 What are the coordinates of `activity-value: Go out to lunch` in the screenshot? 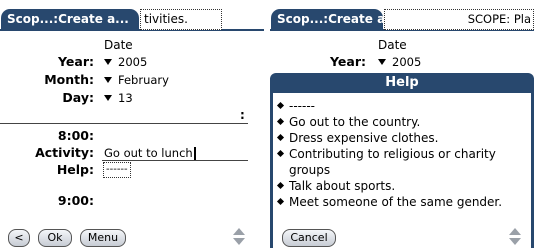 It's located at (148, 153).